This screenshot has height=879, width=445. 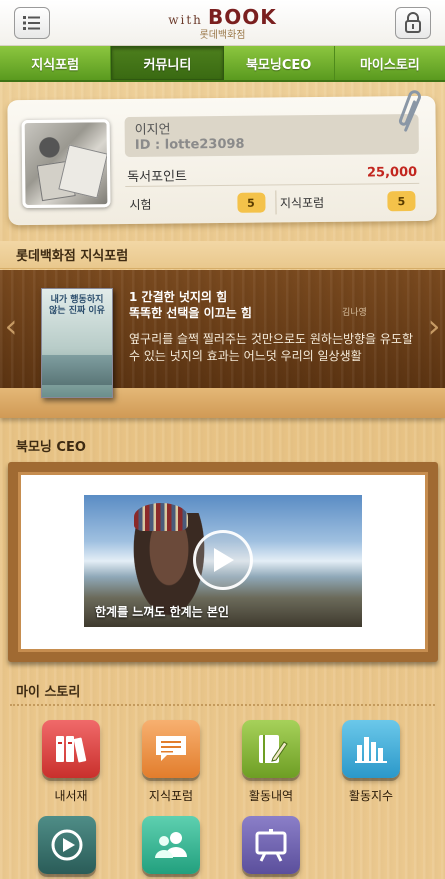 I want to click on ceo-section-title: 북모닝 CEO, so click(x=51, y=447).